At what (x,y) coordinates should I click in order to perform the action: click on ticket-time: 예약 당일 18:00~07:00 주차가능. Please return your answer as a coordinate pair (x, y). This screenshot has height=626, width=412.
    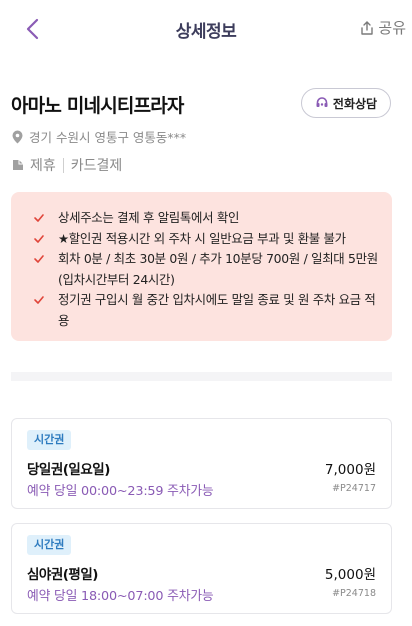
    Looking at the image, I should click on (120, 596).